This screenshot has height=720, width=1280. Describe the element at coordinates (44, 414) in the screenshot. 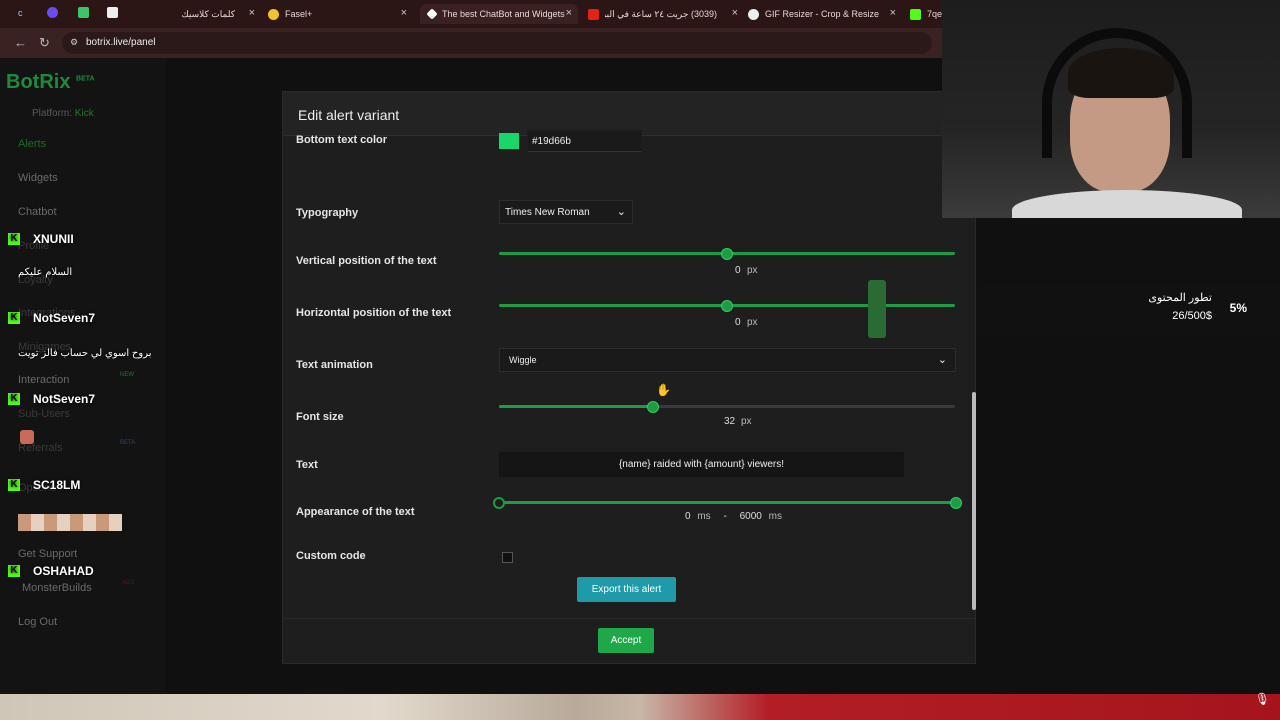

I see `sidebar-item-sub-users: Sub-Users` at that location.